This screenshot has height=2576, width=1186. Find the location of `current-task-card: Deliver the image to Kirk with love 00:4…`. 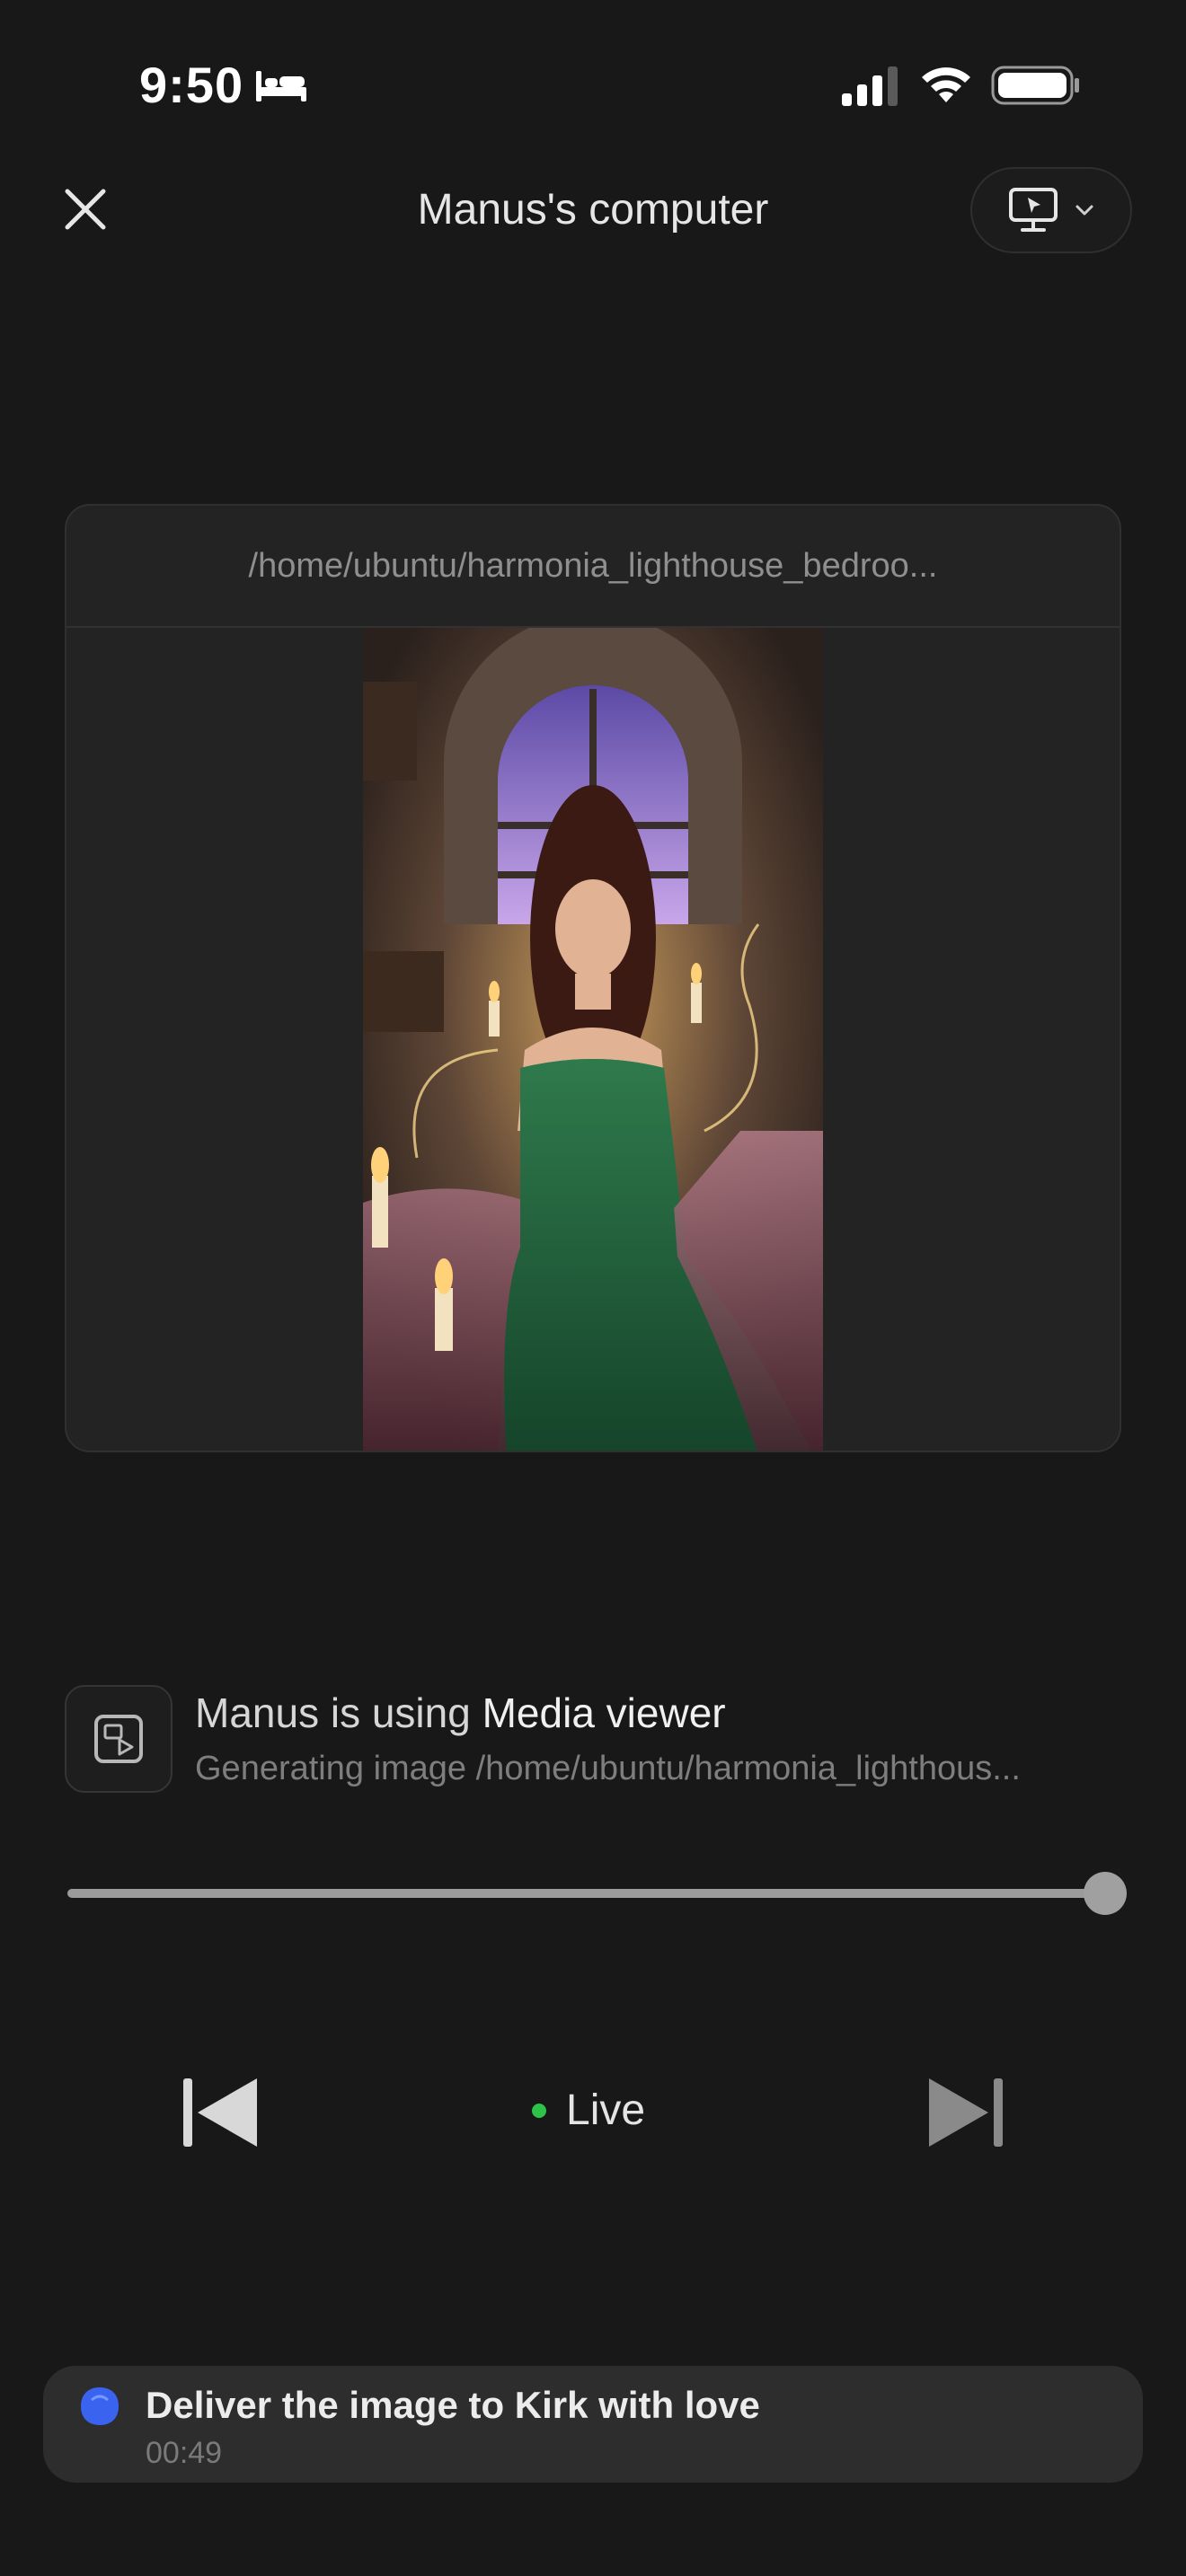

current-task-card: Deliver the image to Kirk with love 00:4… is located at coordinates (593, 2424).